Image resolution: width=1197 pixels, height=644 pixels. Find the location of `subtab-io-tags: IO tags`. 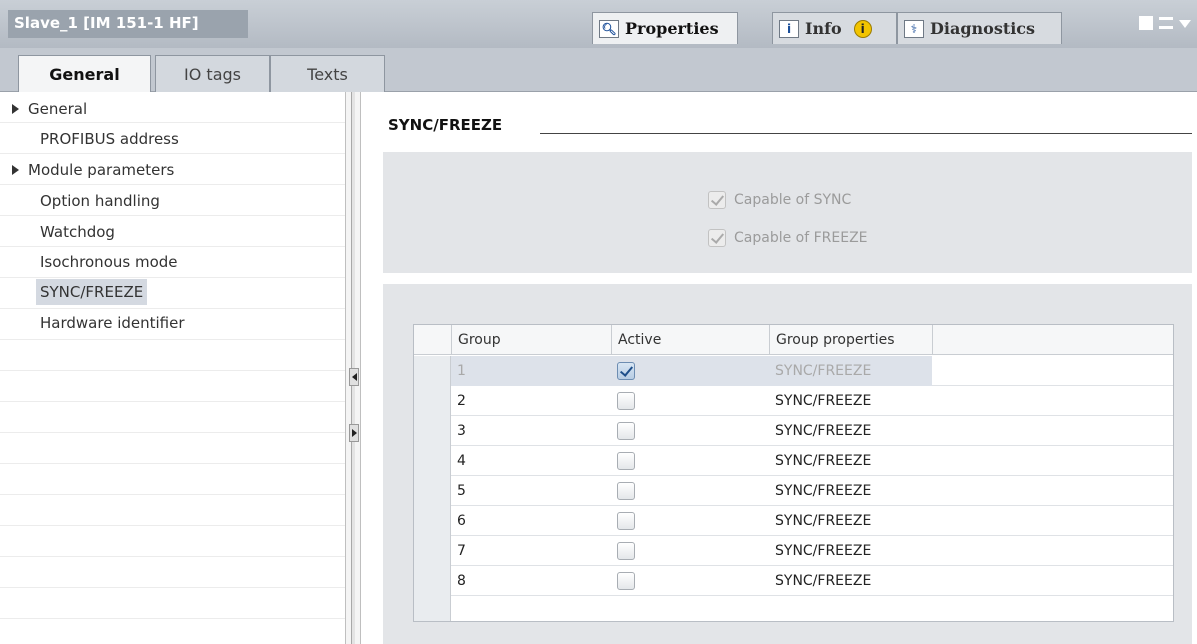

subtab-io-tags: IO tags is located at coordinates (212, 73).